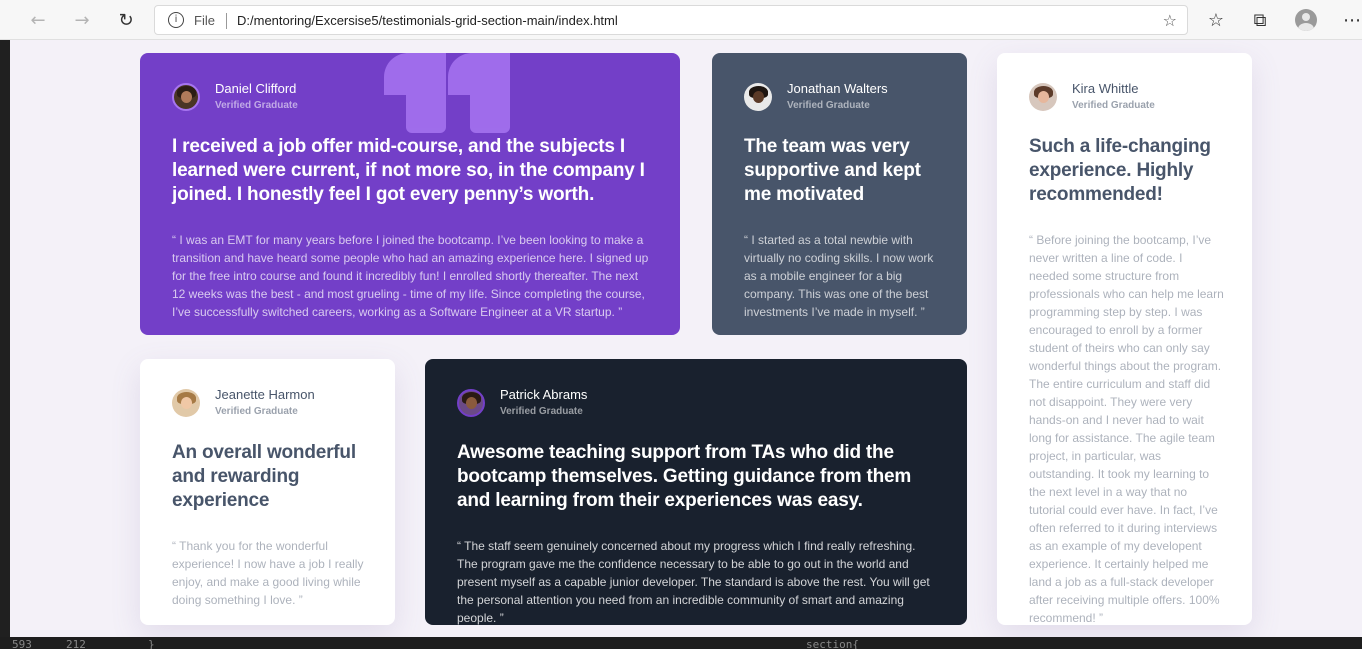 The width and height of the screenshot is (1362, 649). What do you see at coordinates (816, 97) in the screenshot?
I see `testimonial-header: Jonathan Walters Verified Graduate` at bounding box center [816, 97].